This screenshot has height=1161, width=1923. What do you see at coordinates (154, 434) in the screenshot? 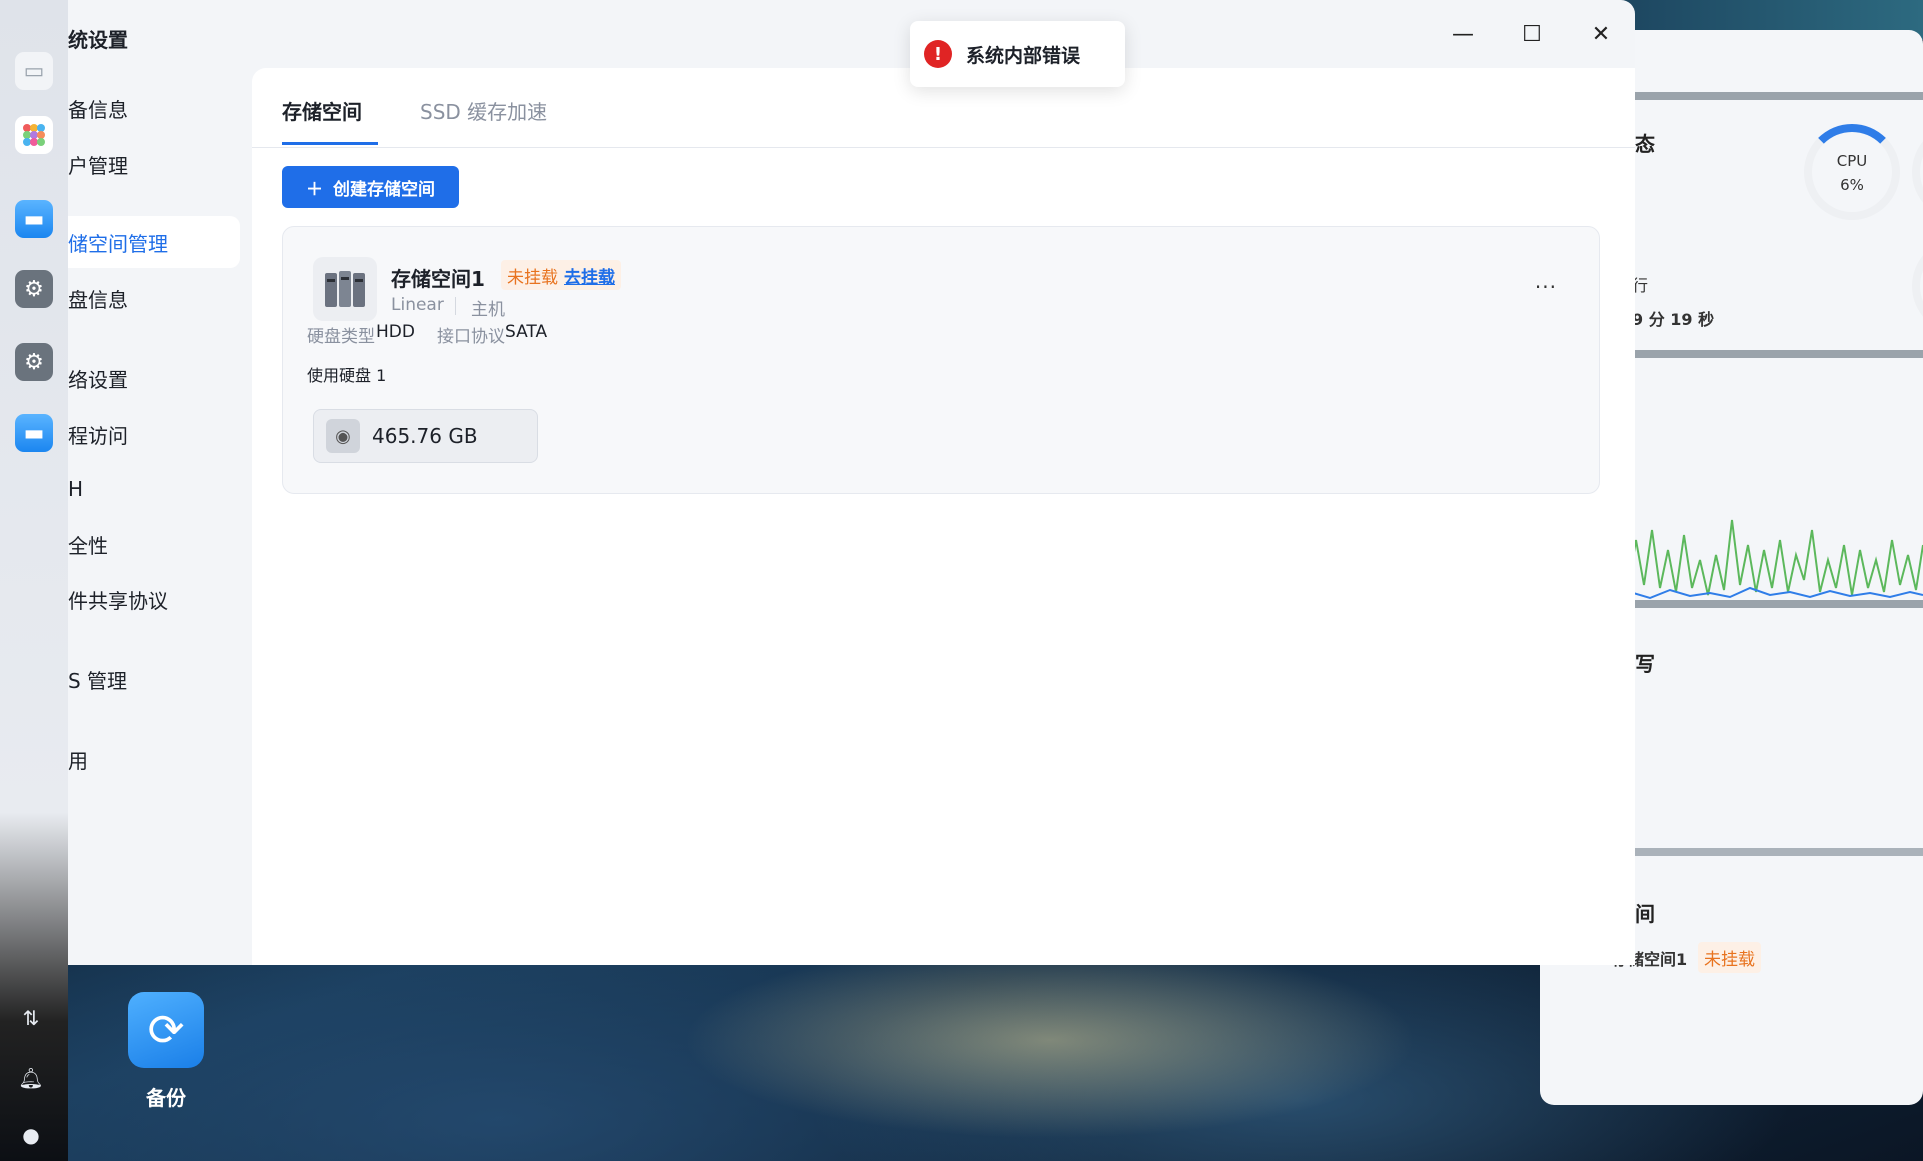
I see `sidebar-item-remote-access: 程访问` at bounding box center [154, 434].